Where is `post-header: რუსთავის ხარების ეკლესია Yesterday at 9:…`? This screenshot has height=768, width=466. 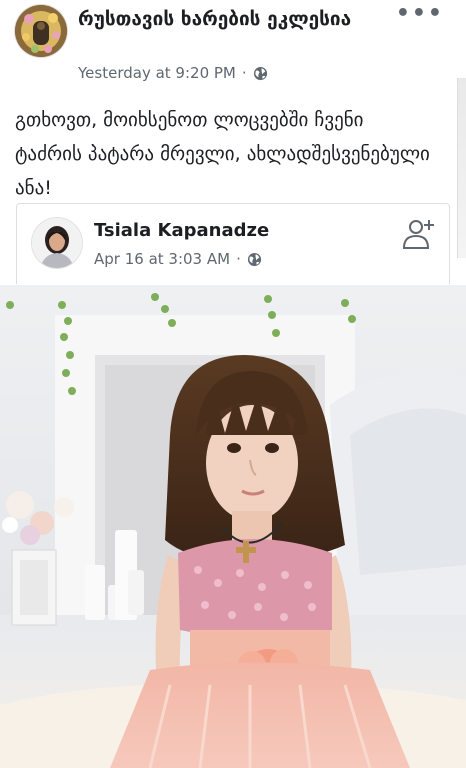
post-header: რუსთავის ხარების ეკლესია Yesterday at 9:… is located at coordinates (233, 47).